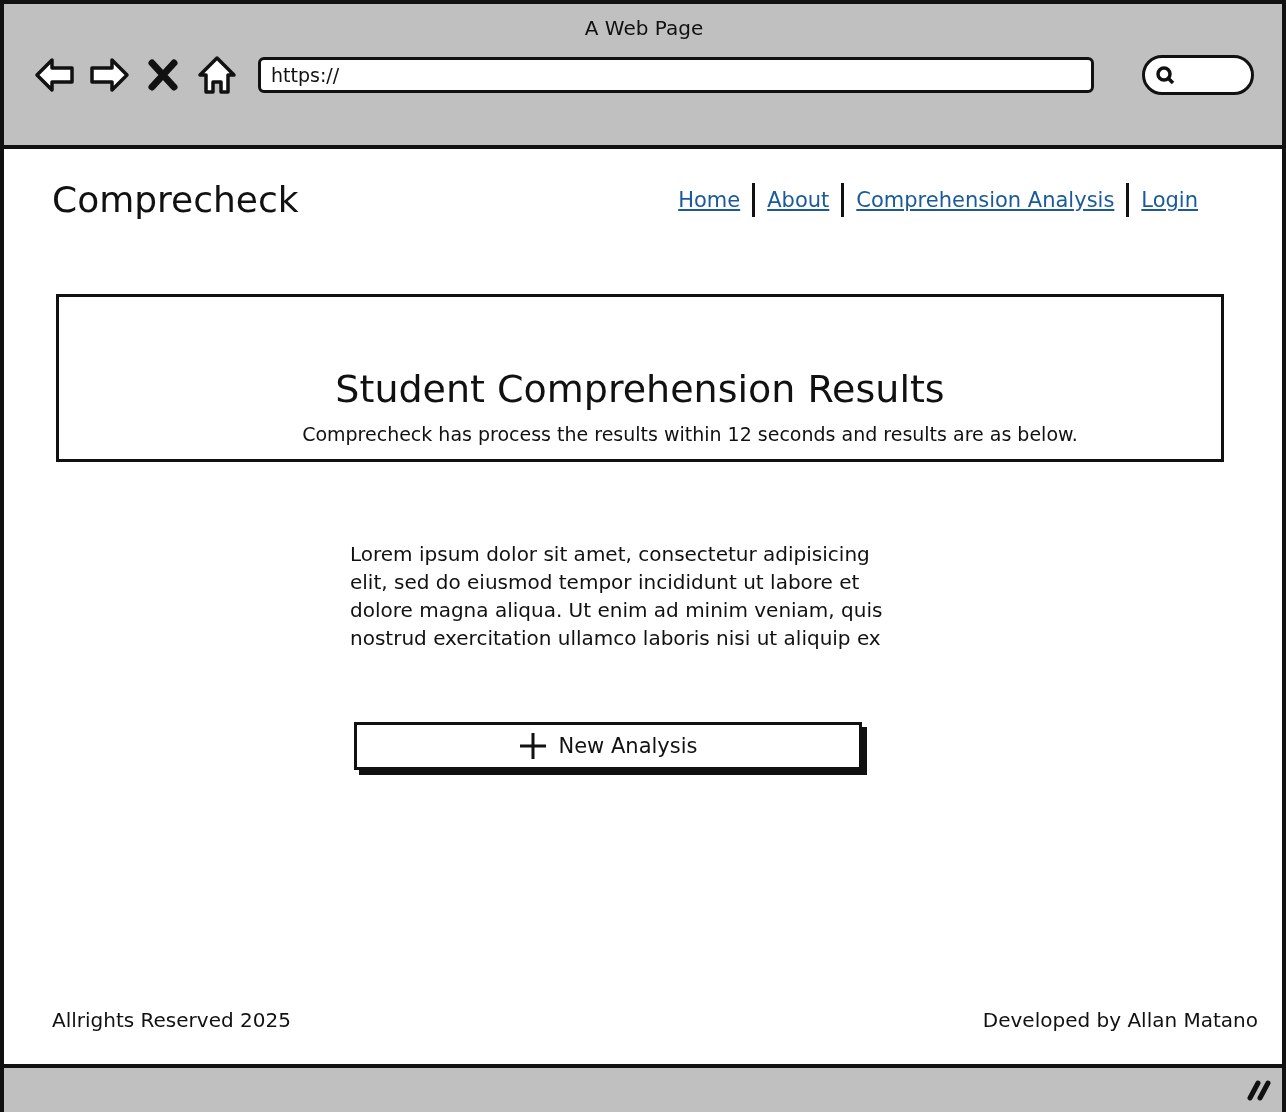 This screenshot has height=1112, width=1286. Describe the element at coordinates (985, 199) in the screenshot. I see `nav-link: Comprehension Analysis` at that location.